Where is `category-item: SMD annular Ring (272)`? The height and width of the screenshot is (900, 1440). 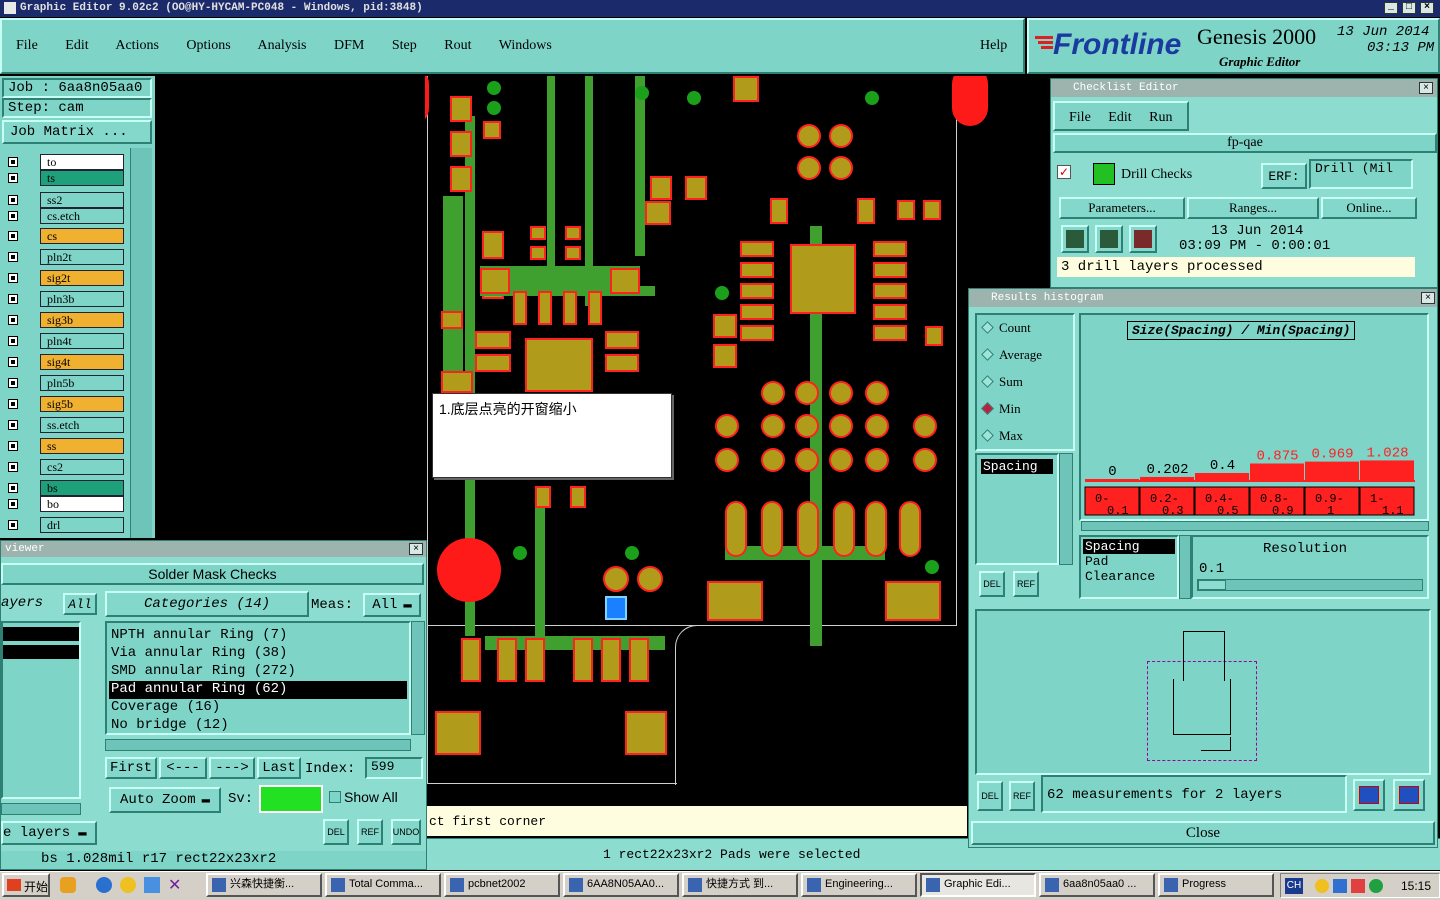 category-item: SMD annular Ring (272) is located at coordinates (258, 672).